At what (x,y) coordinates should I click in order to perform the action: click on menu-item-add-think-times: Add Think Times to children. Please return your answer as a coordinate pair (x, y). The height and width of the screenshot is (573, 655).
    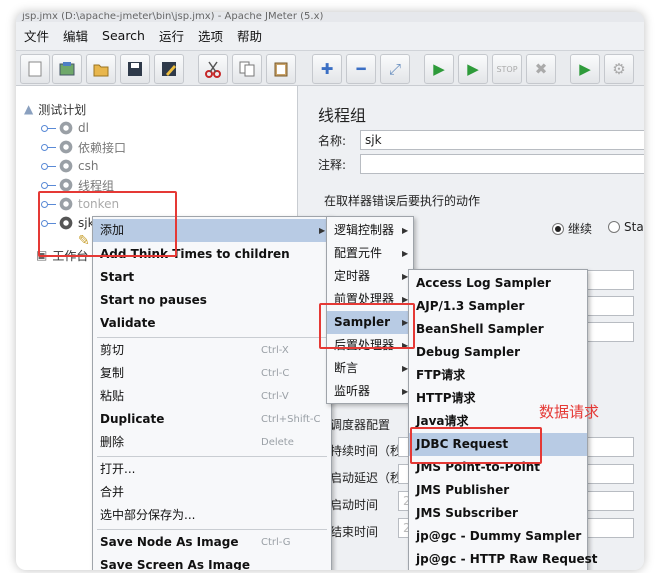
    Looking at the image, I should click on (212, 254).